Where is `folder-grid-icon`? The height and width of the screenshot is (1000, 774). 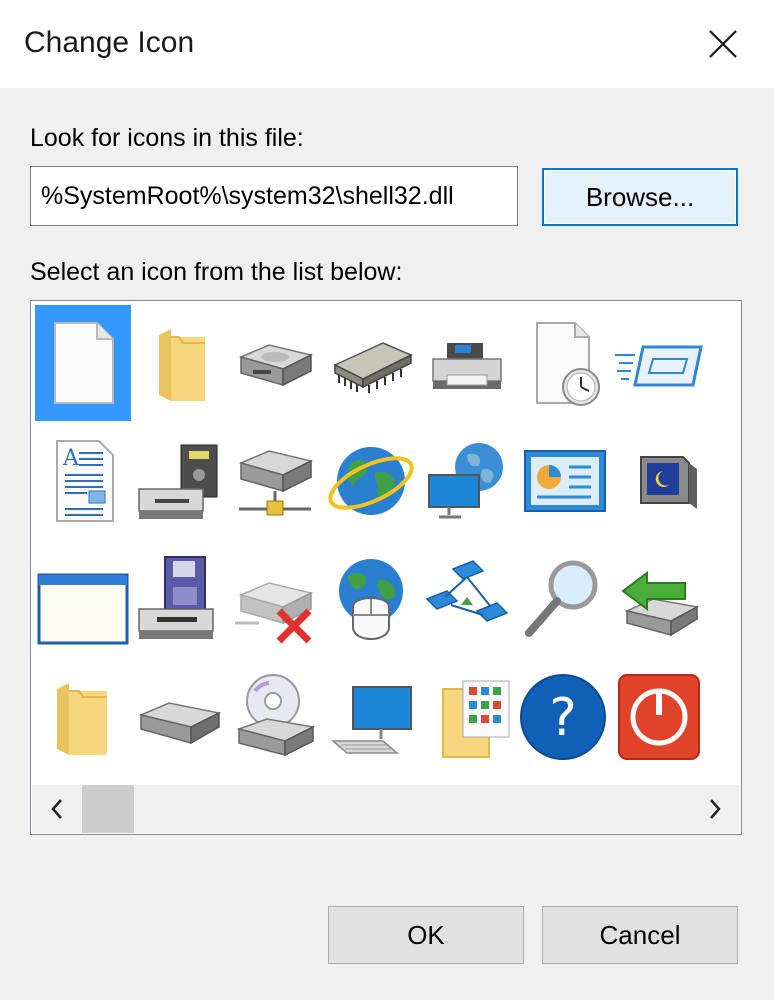
folder-grid-icon is located at coordinates (476, 719).